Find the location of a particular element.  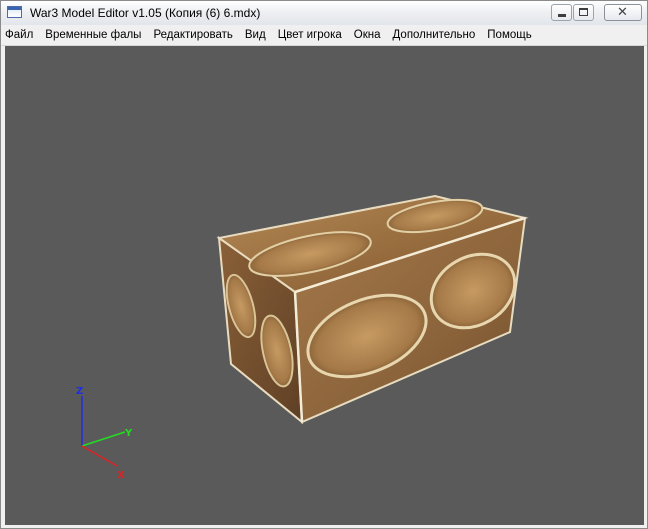

axis-gizmo: Z Y X is located at coordinates (104, 433).